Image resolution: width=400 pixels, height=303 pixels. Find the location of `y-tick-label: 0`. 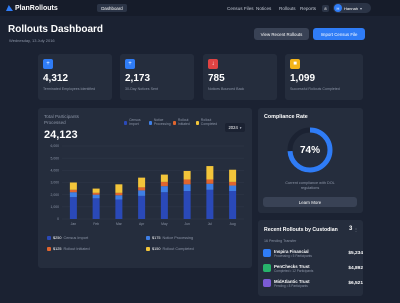

y-tick-label: 0 is located at coordinates (58, 219).